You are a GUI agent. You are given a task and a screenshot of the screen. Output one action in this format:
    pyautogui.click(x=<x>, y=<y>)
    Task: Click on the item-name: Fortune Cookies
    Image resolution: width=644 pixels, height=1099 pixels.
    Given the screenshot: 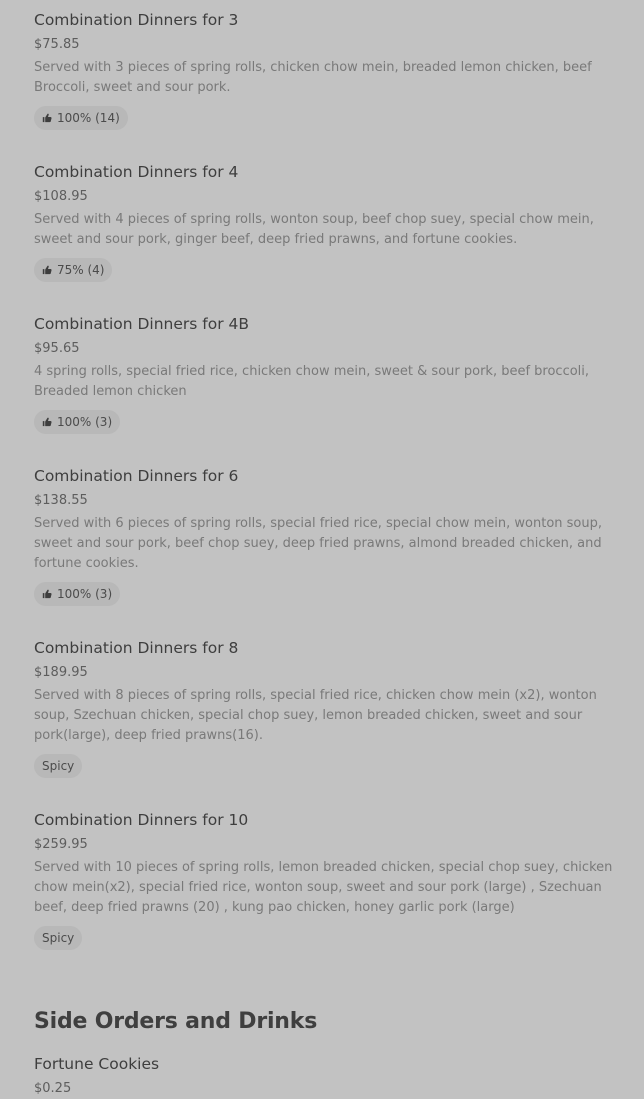 What is the action you would take?
    pyautogui.click(x=97, y=1064)
    